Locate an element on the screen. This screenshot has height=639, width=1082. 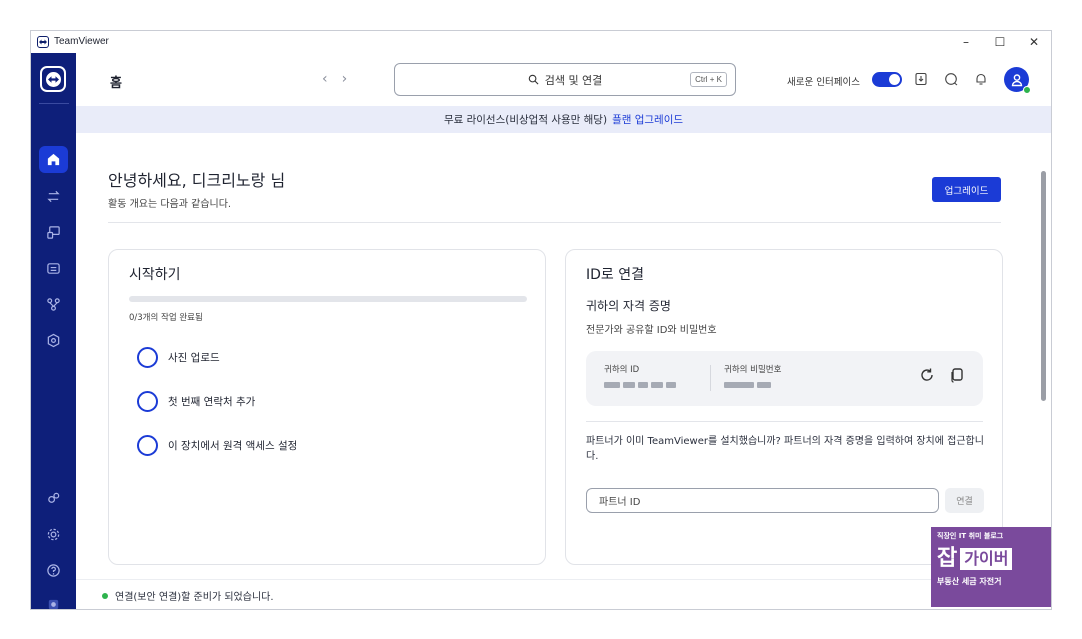
your-password-value-redacted is located at coordinates (752, 385).